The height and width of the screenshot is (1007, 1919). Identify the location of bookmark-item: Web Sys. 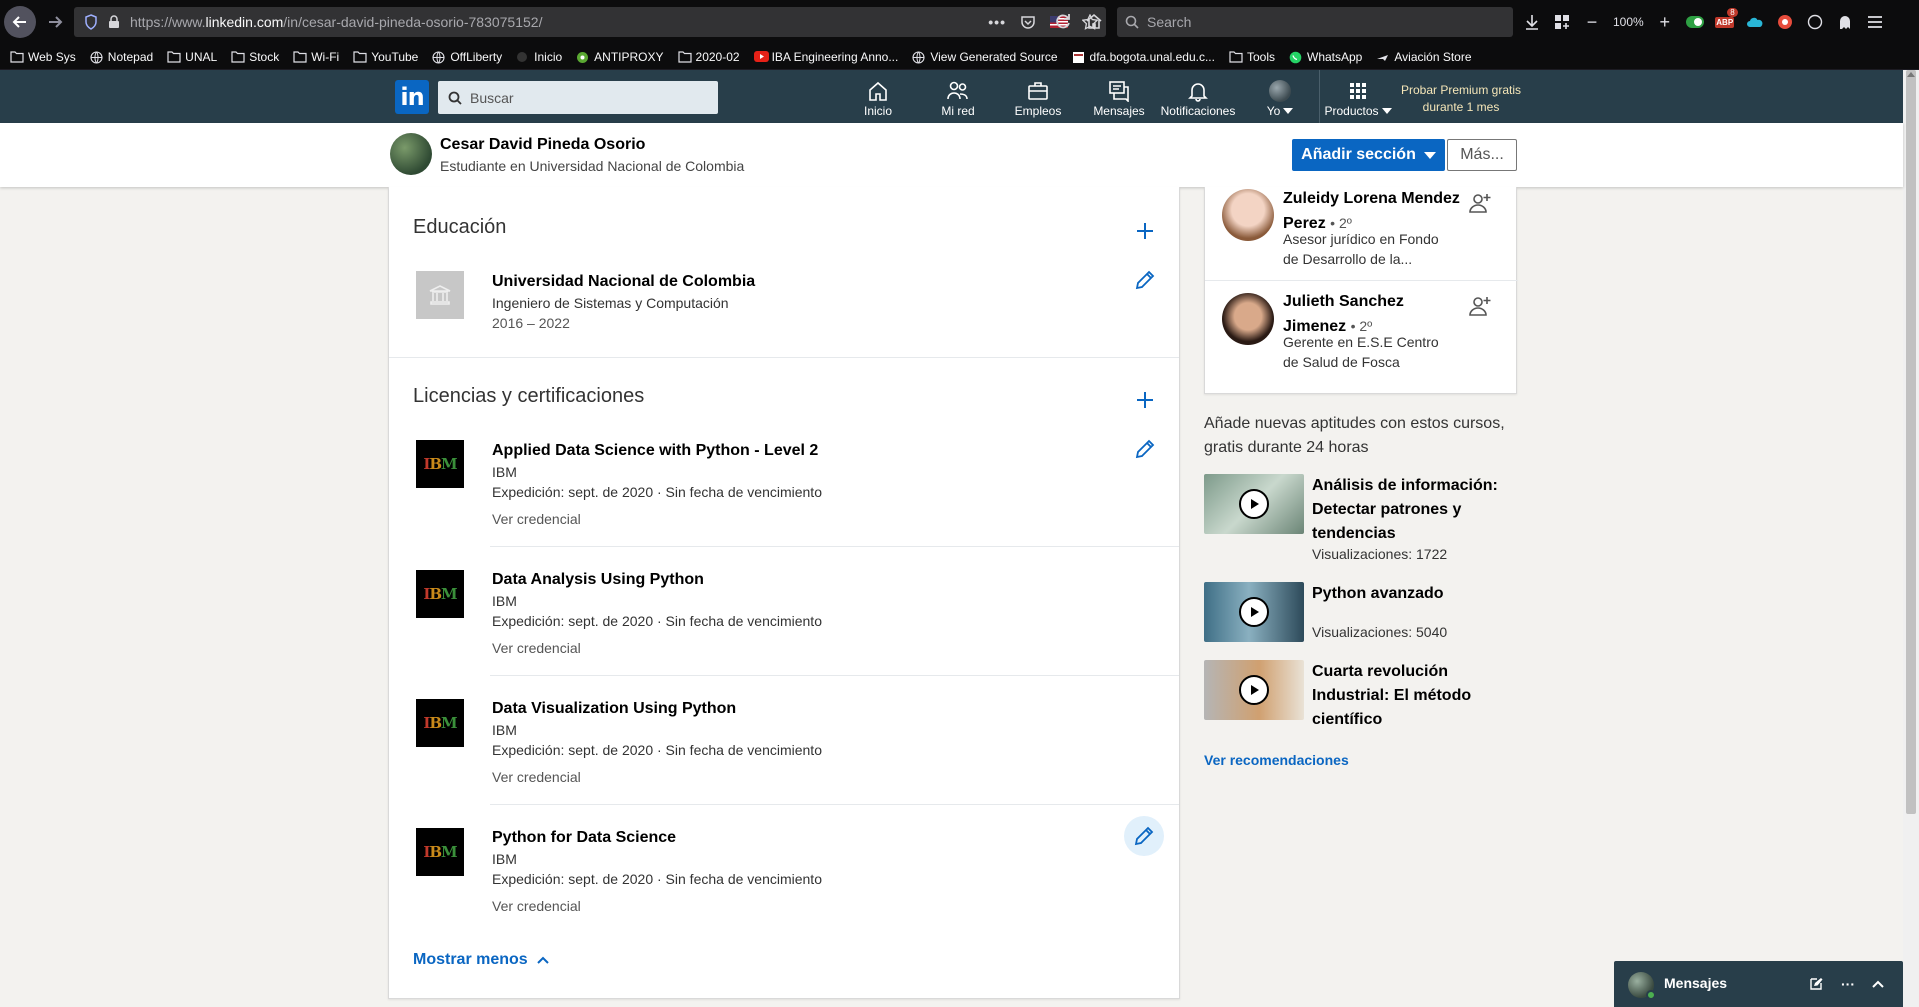
(43, 57).